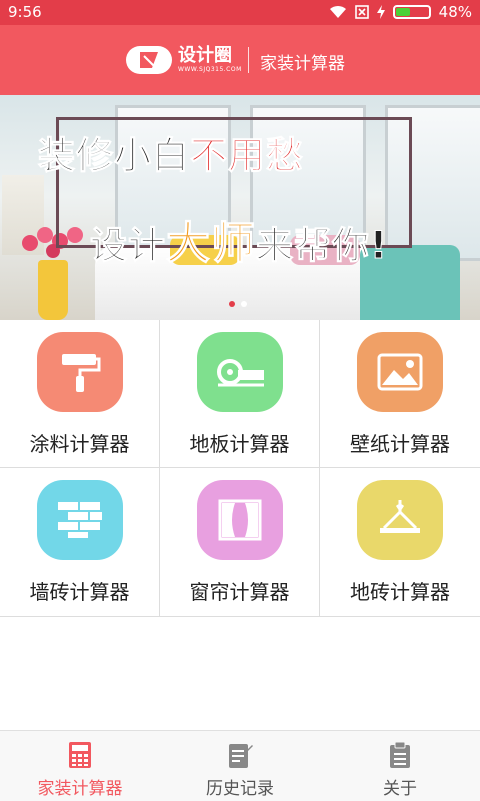 Image resolution: width=480 pixels, height=801 pixels. I want to click on paint-tile, so click(80, 372).